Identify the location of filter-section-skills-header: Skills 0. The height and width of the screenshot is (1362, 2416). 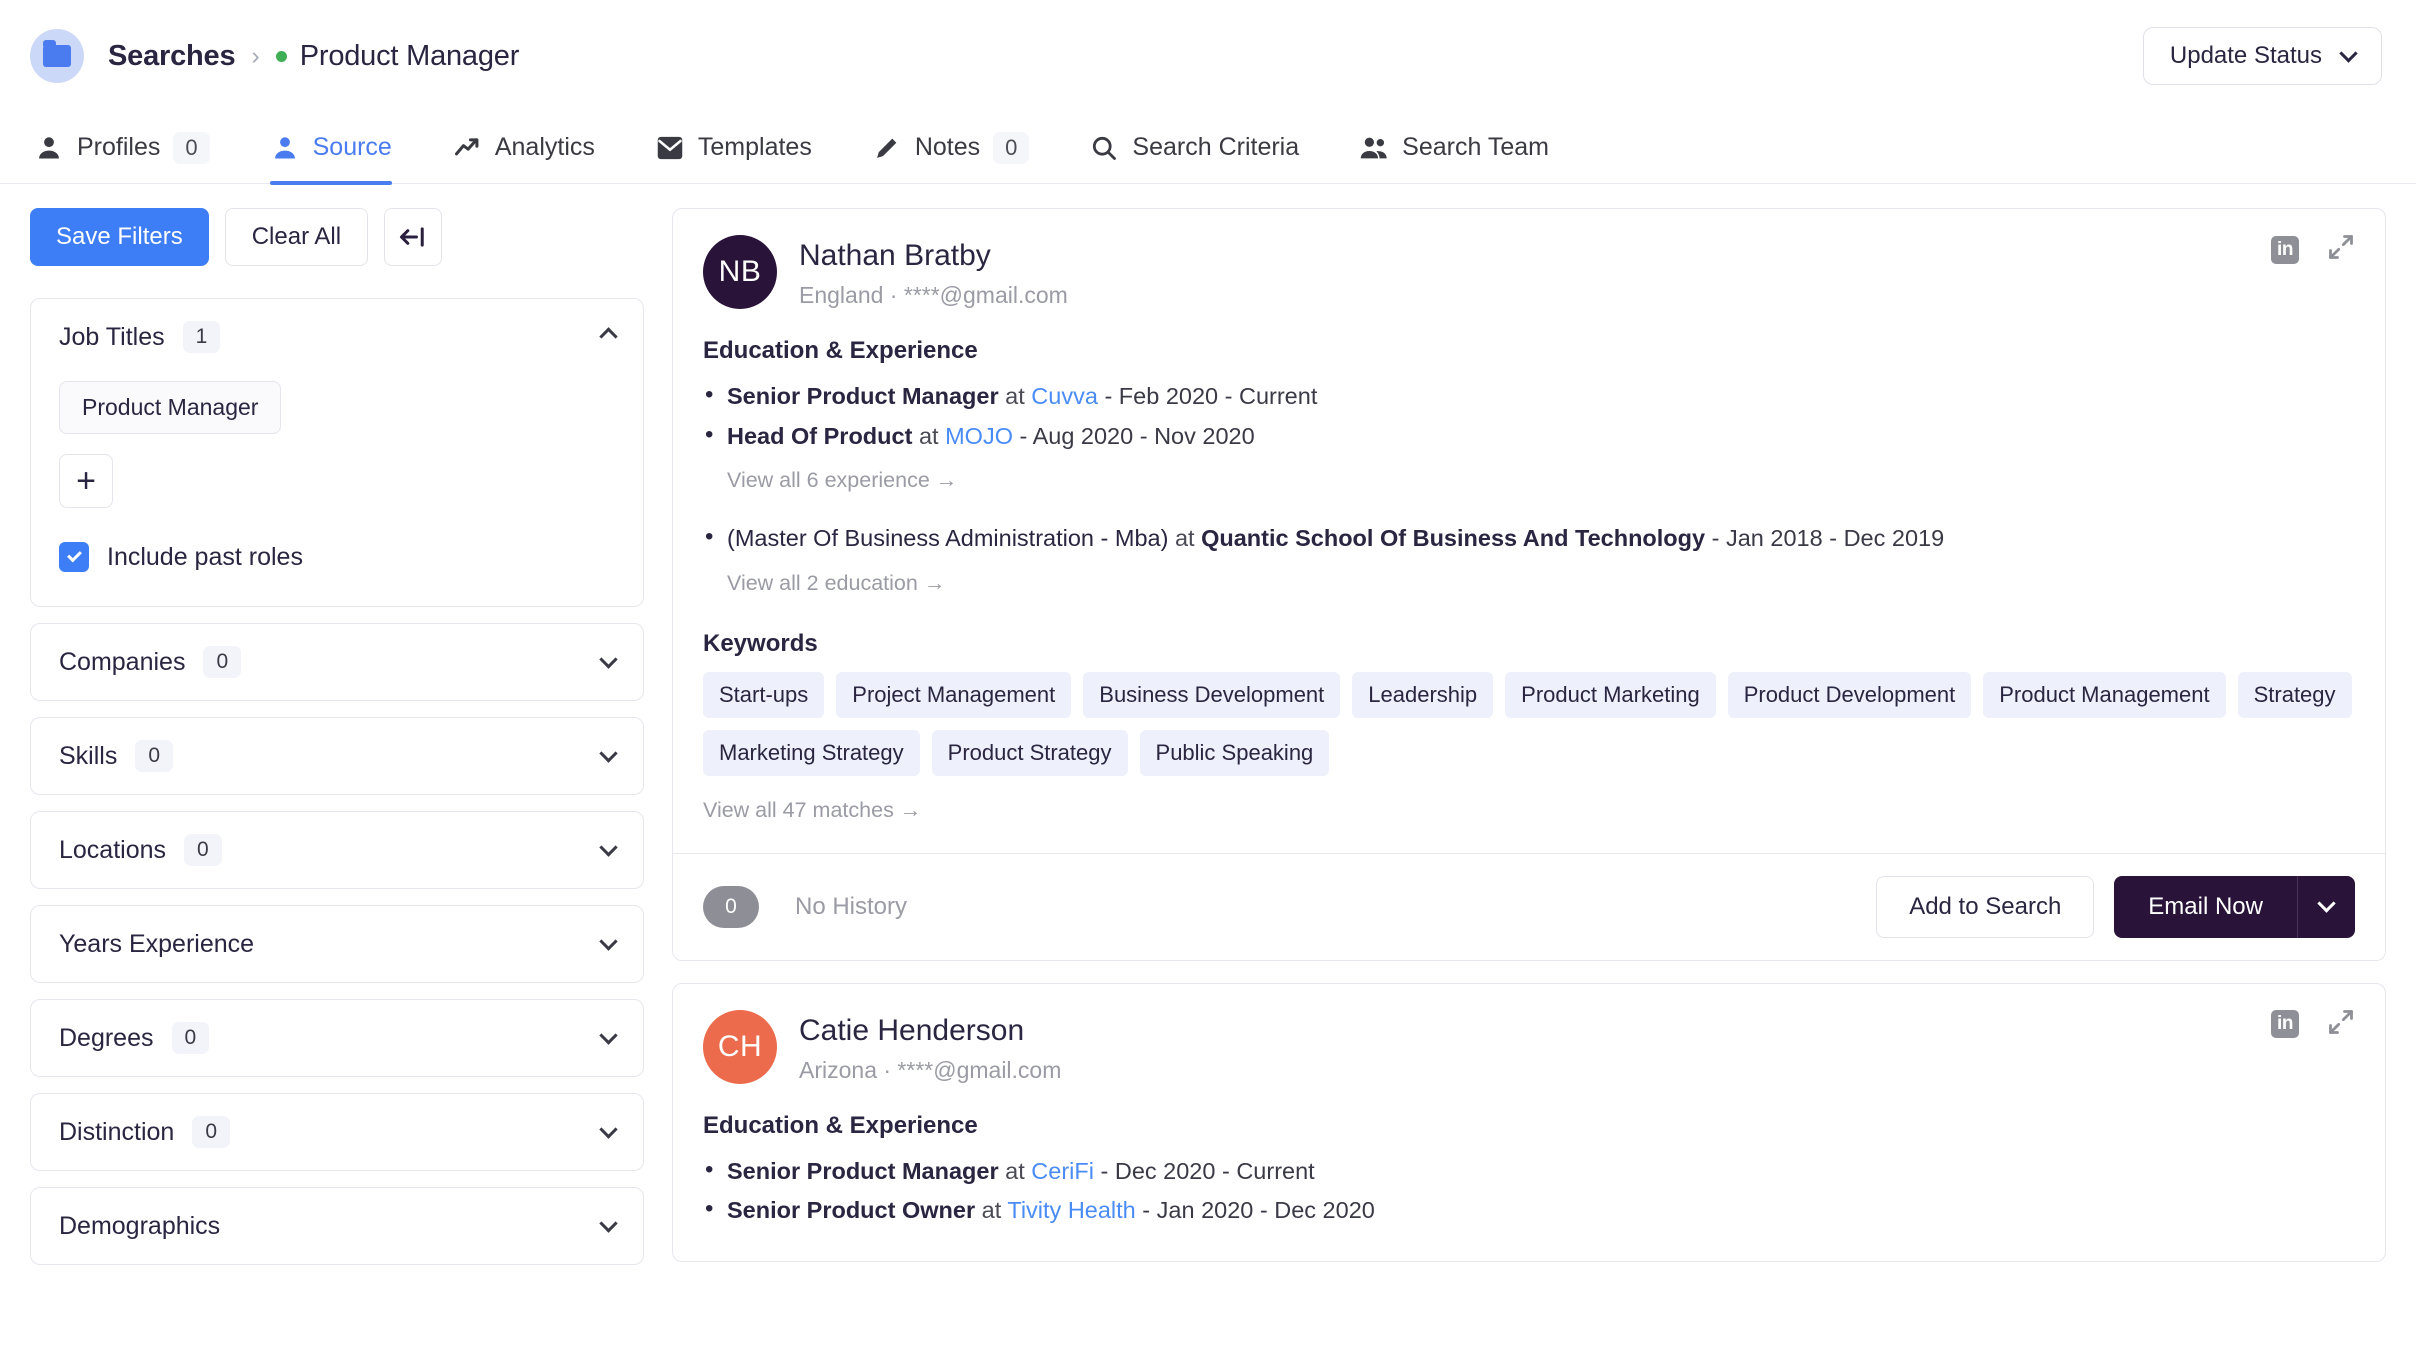
(337, 756).